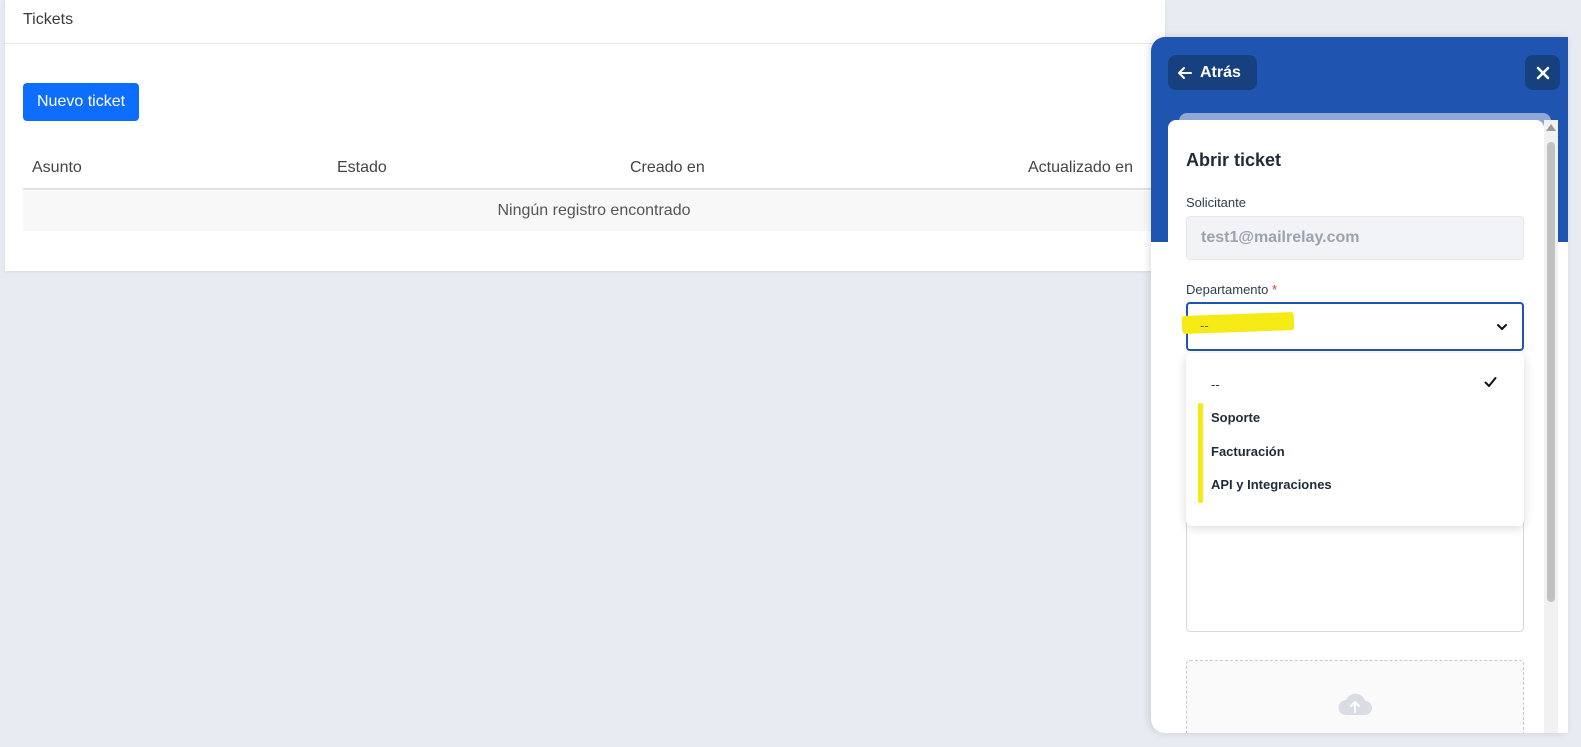 This screenshot has height=747, width=1581. I want to click on close-button, so click(1542, 72).